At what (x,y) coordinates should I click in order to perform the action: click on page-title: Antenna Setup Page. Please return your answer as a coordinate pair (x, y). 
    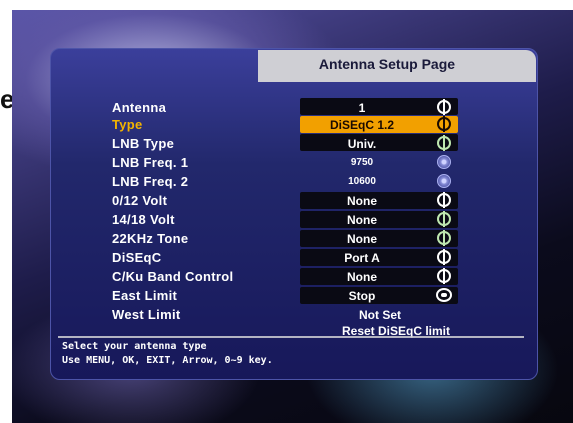
    Looking at the image, I should click on (387, 64).